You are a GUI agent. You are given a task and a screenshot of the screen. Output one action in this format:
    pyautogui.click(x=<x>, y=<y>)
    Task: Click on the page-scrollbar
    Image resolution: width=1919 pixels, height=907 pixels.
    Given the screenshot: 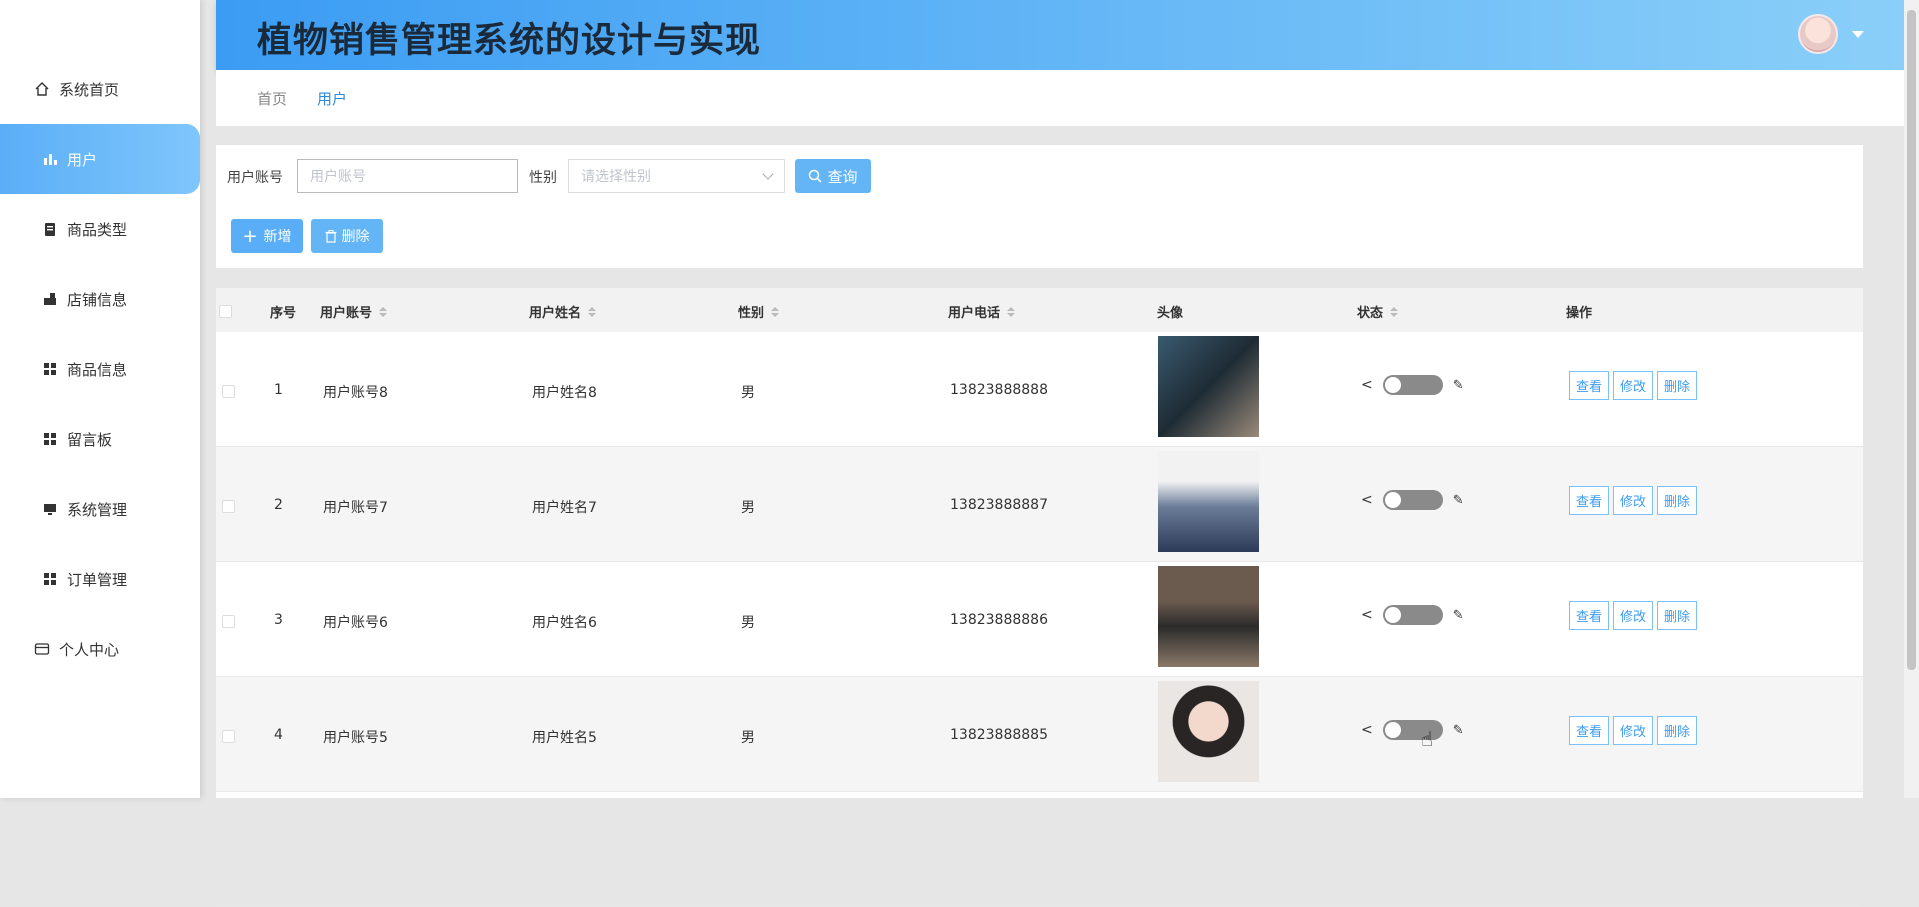 What is the action you would take?
    pyautogui.click(x=1911, y=399)
    